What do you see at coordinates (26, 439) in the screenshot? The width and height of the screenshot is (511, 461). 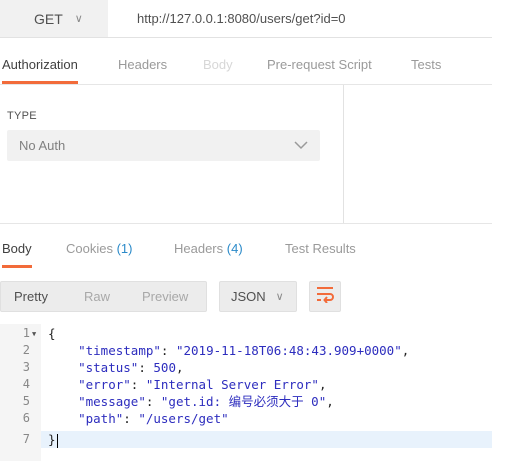 I see `line-number: 7` at bounding box center [26, 439].